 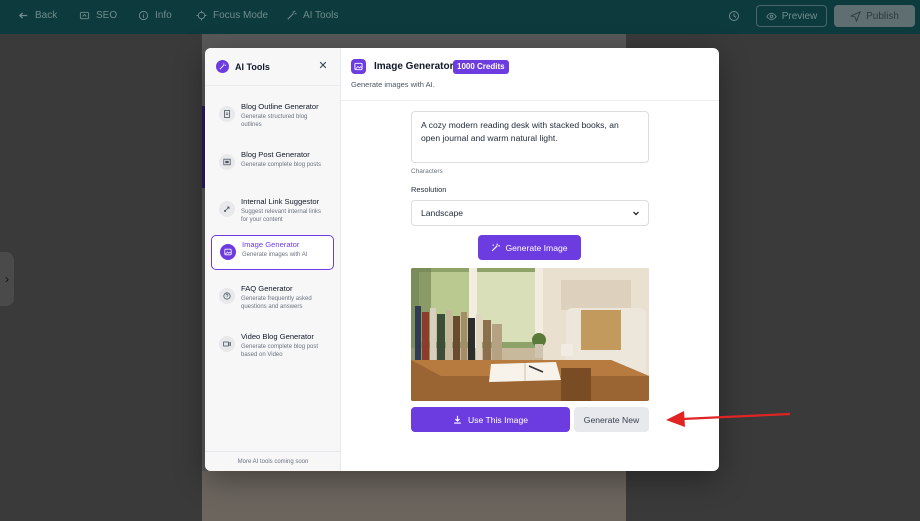 What do you see at coordinates (414, 496) in the screenshot?
I see `editor-image-background` at bounding box center [414, 496].